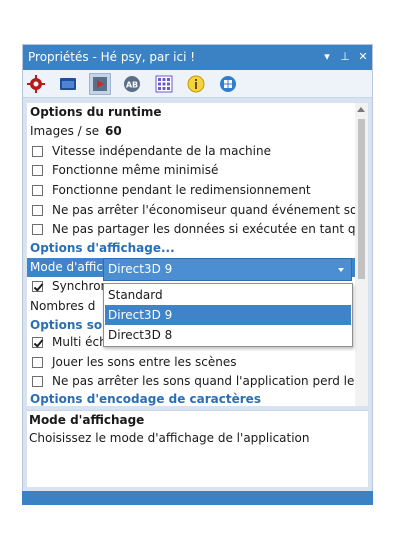 The image size is (400, 549). I want to click on vertical-scrollbar, so click(361, 254).